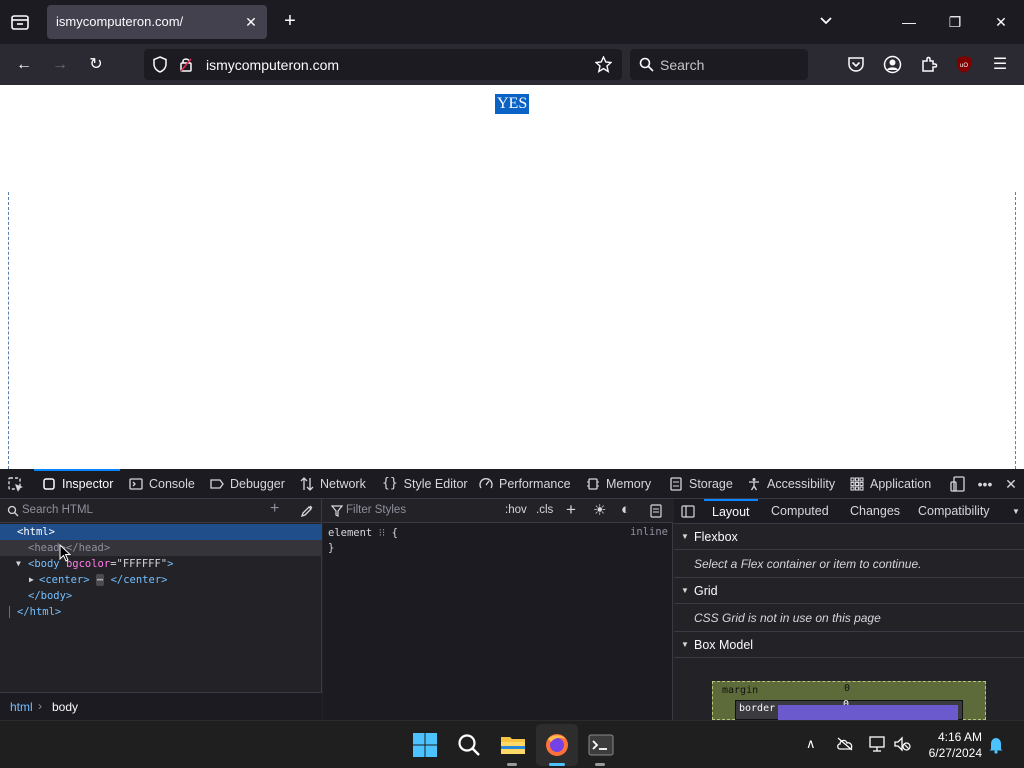  I want to click on twisty-closed-icon: ▶, so click(31, 580).